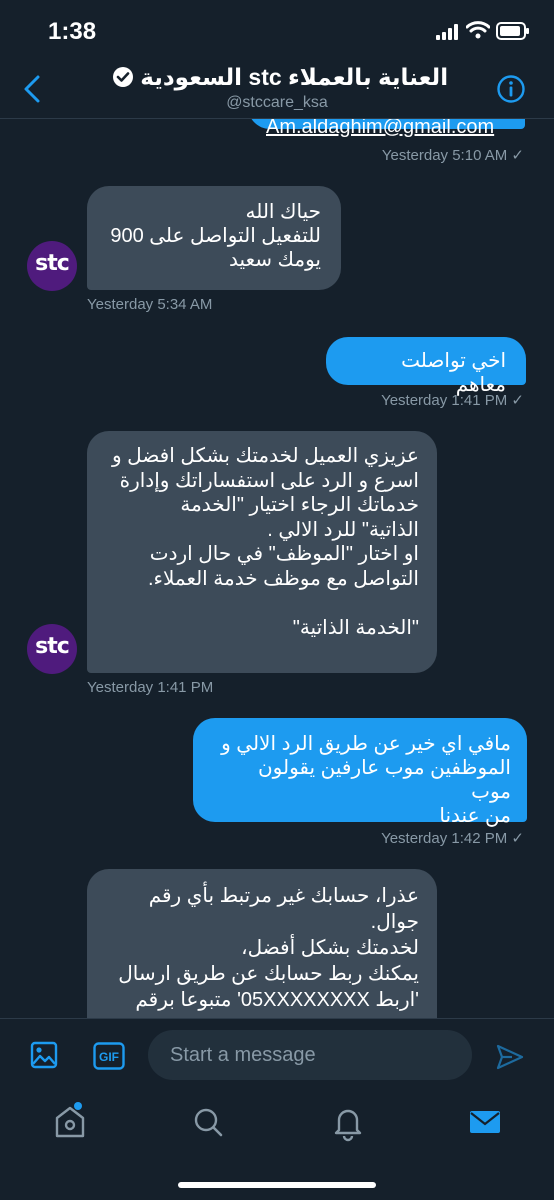  I want to click on message-timestamp: Yesterday 1:42 PM ✓, so click(452, 838).